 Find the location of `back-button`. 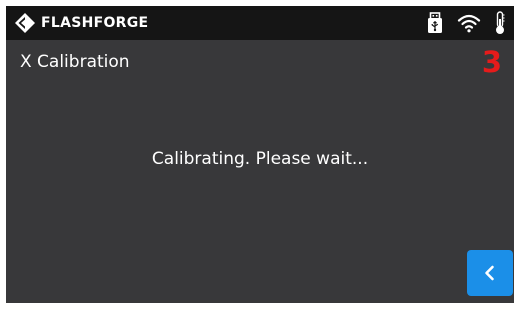

back-button is located at coordinates (490, 273).